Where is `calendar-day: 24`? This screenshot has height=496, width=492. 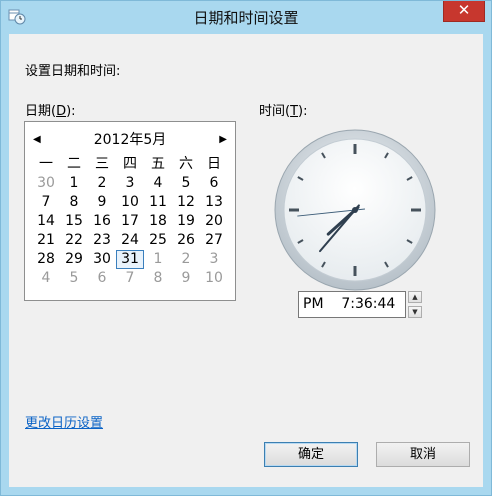 calendar-day: 24 is located at coordinates (130, 240).